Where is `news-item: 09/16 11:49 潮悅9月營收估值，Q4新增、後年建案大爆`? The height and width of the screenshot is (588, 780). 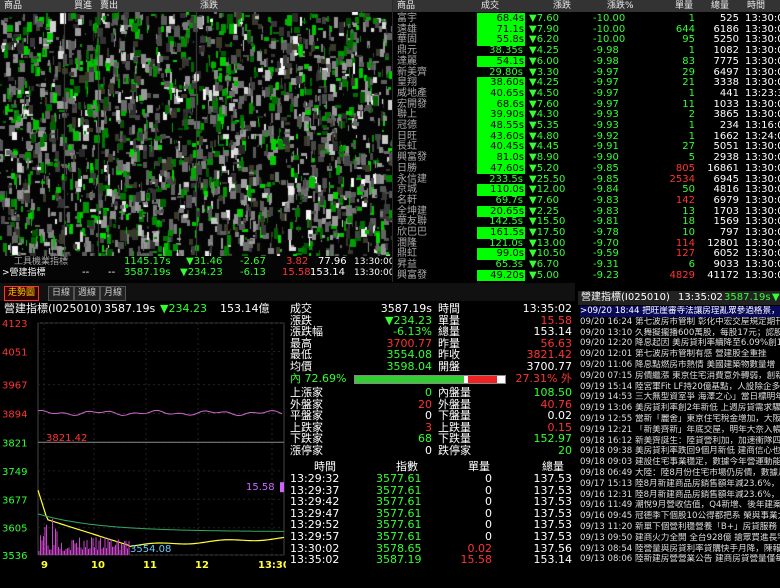
news-item: 09/16 11:49 潮悅9月營收估值，Q4新增、後年建案大爆 is located at coordinates (680, 505).